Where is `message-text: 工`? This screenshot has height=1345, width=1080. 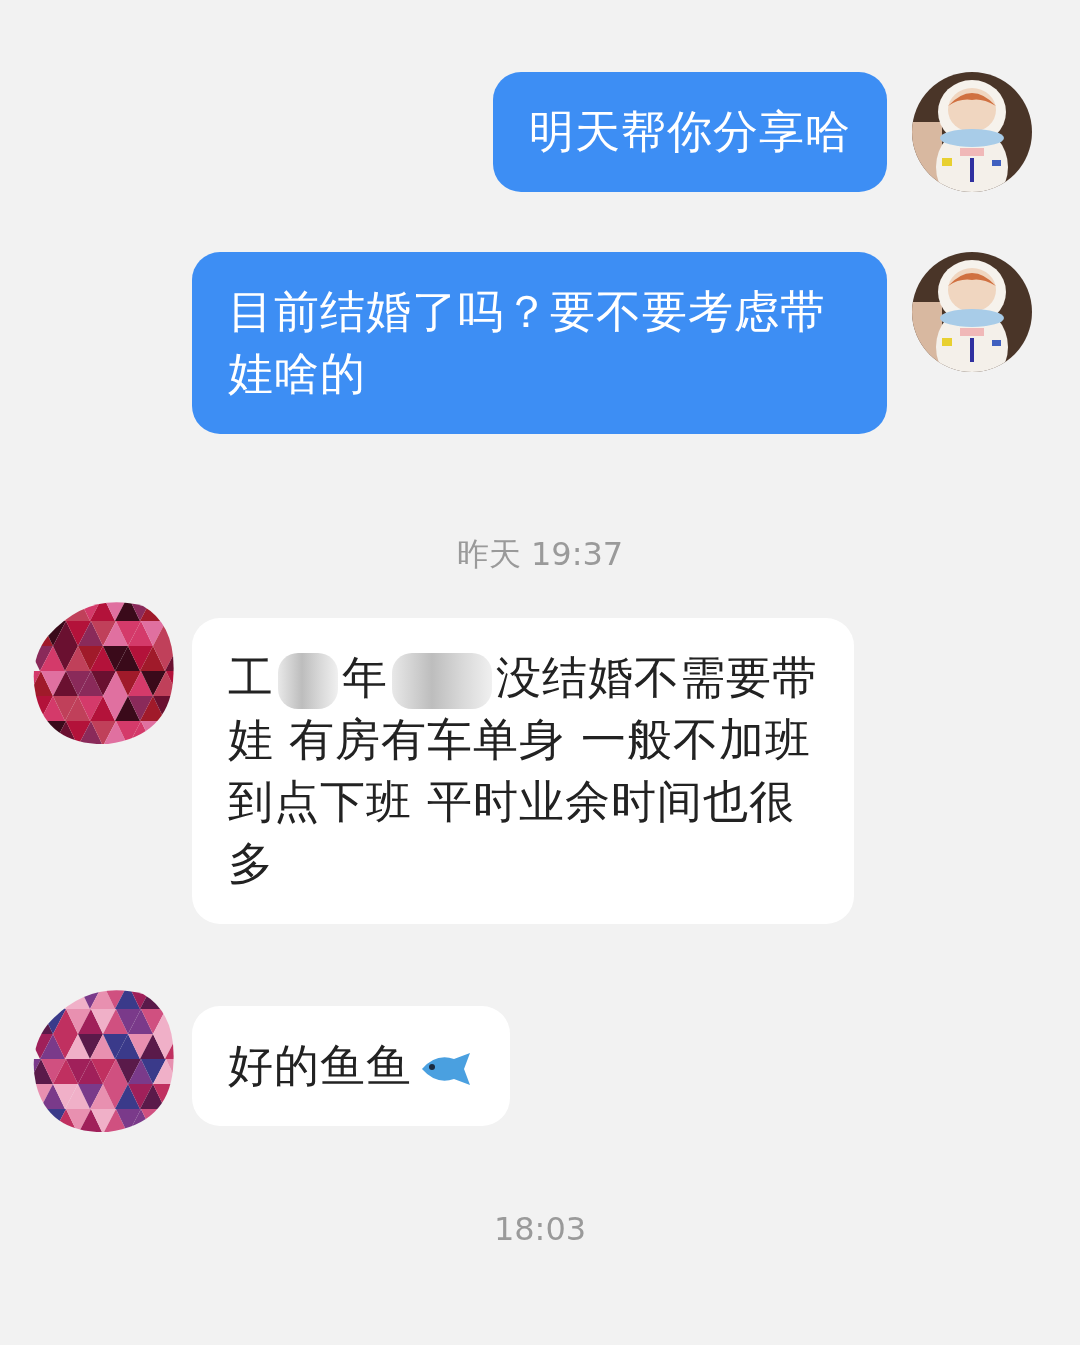 message-text: 工 is located at coordinates (251, 677).